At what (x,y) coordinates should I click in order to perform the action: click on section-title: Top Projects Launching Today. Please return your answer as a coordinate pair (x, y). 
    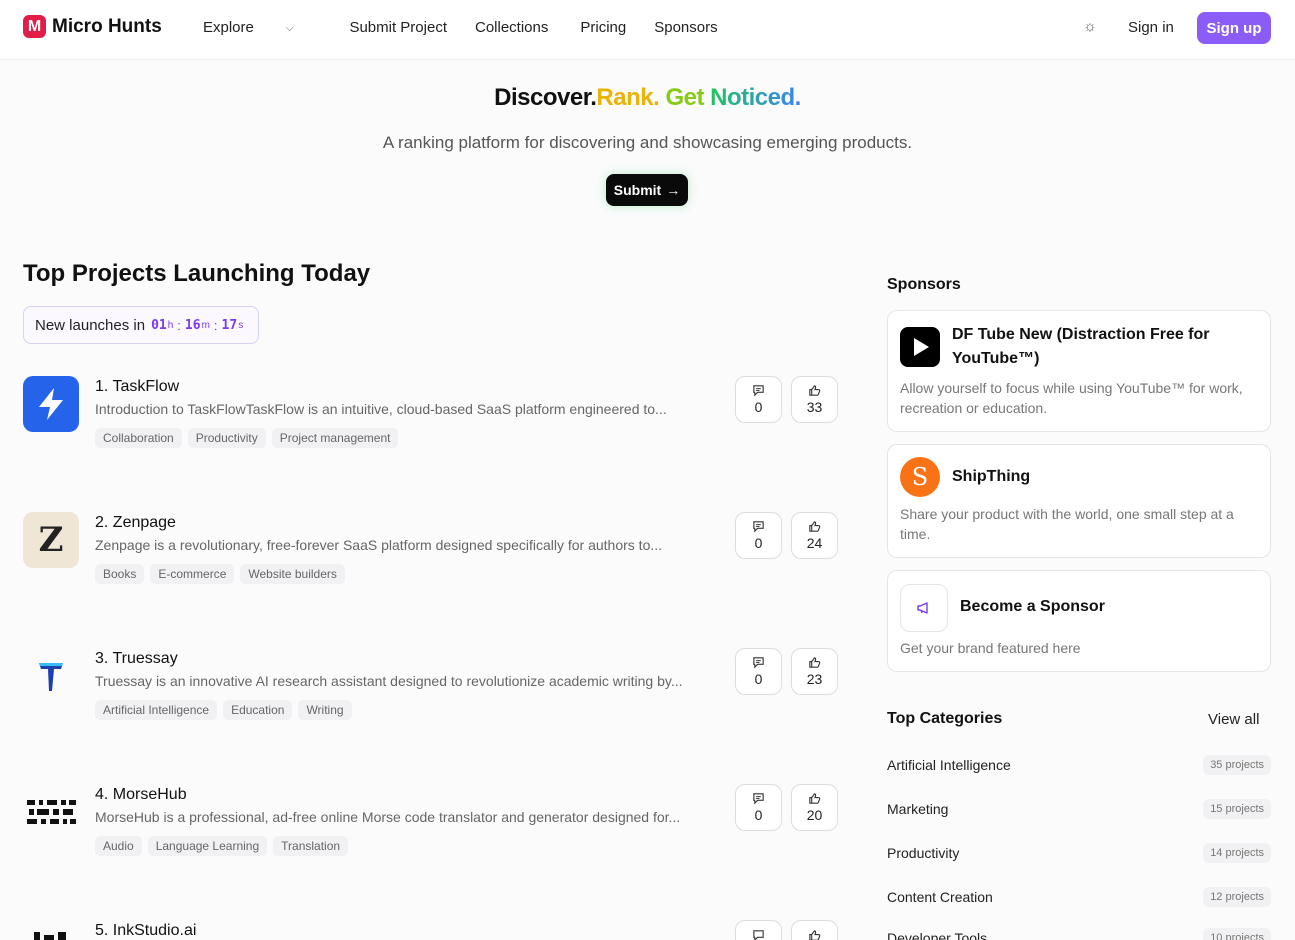
    Looking at the image, I should click on (197, 273).